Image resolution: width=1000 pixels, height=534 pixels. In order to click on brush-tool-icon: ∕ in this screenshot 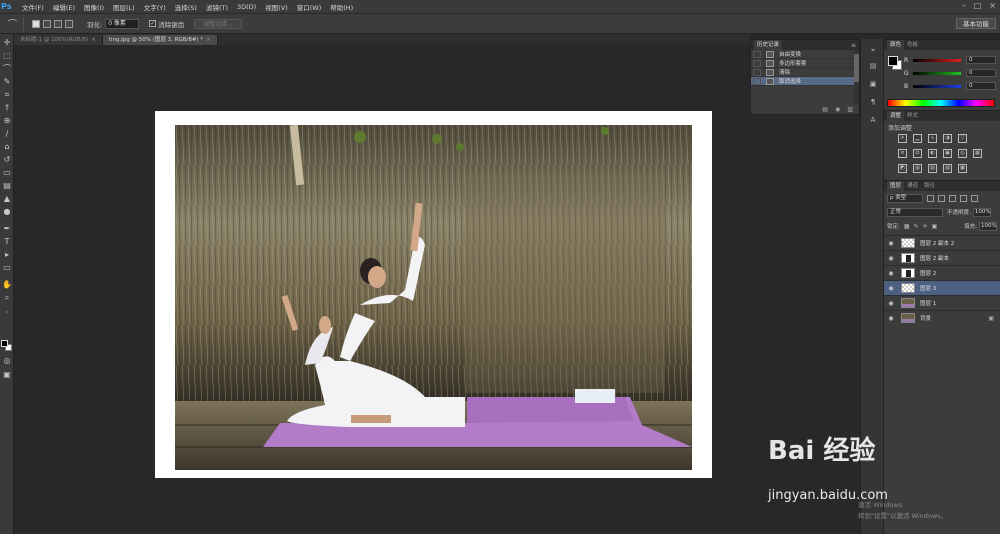, I will do `click(7, 134)`.